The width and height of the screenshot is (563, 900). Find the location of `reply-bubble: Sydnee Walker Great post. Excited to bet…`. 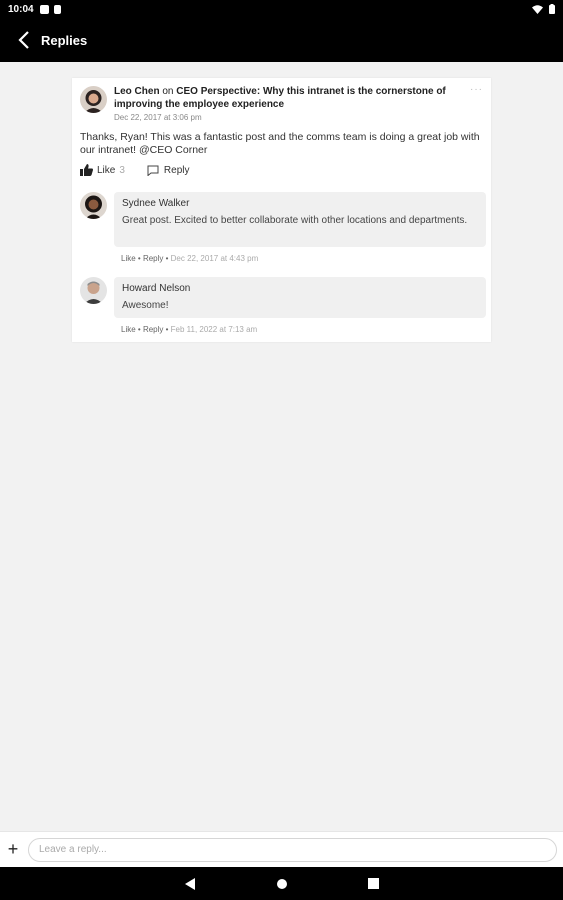

reply-bubble: Sydnee Walker Great post. Excited to bet… is located at coordinates (300, 219).